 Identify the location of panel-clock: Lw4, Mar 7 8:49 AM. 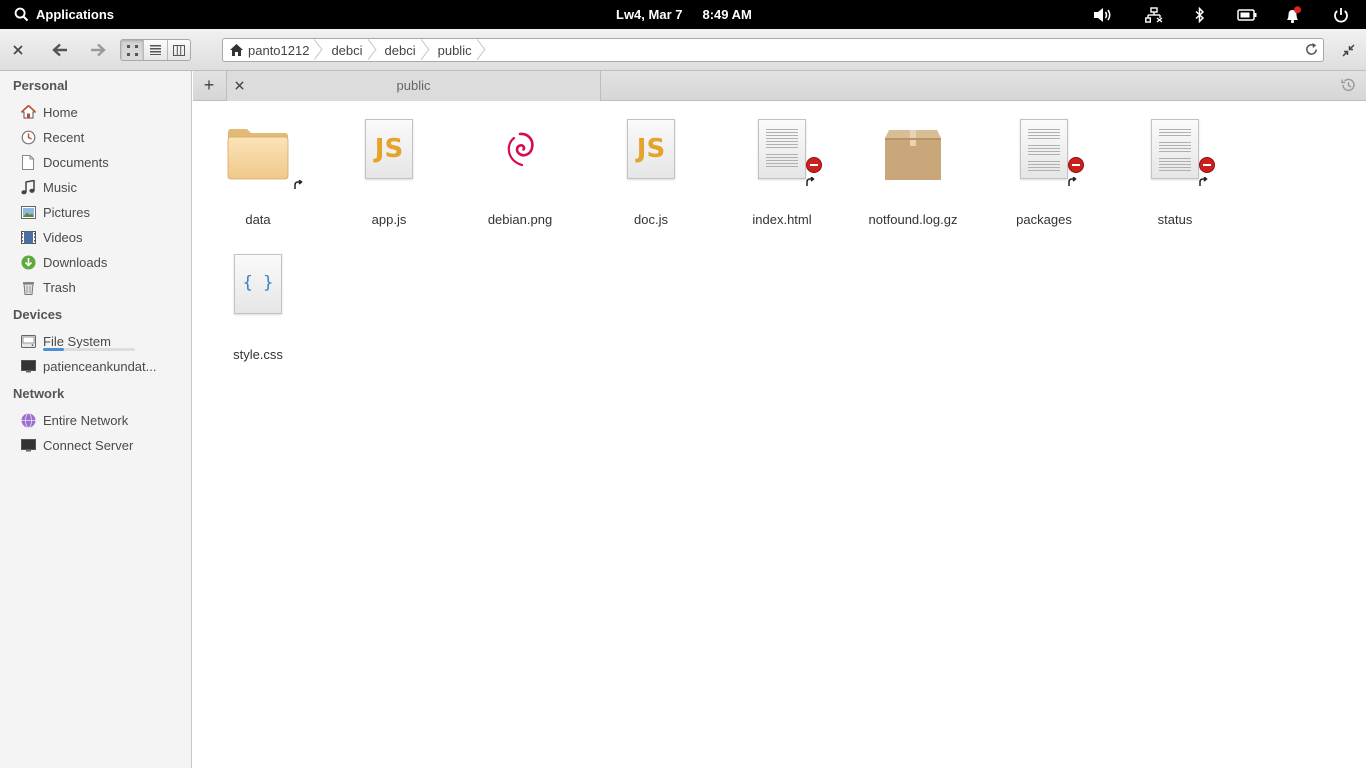
(684, 14).